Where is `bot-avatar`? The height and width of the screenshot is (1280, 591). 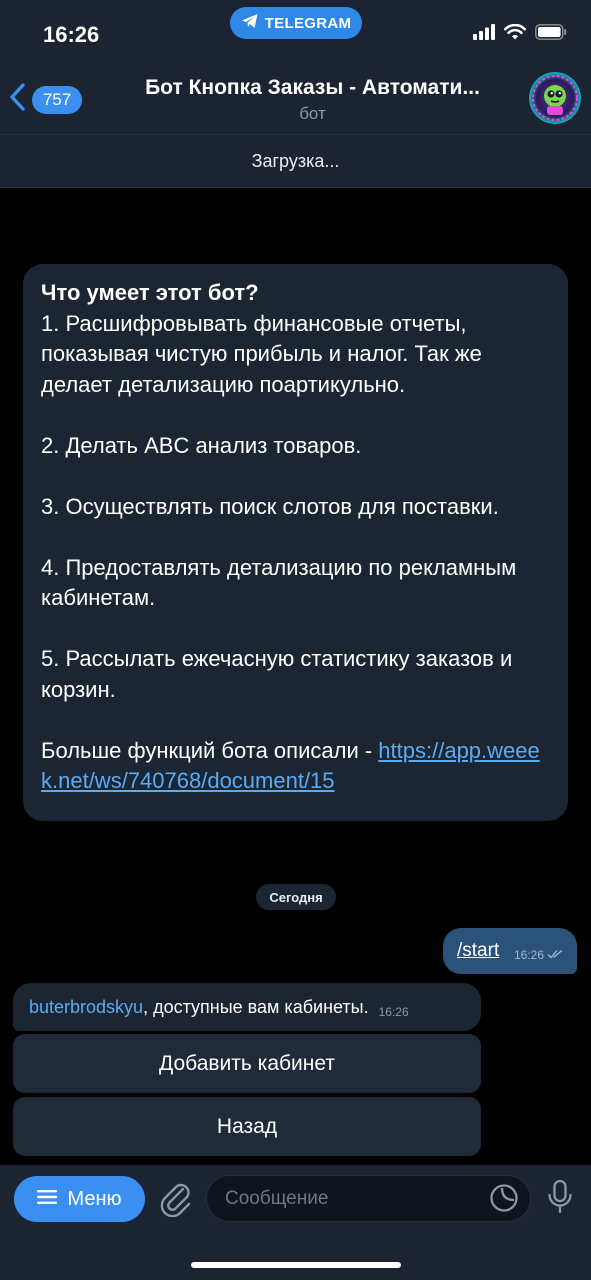
bot-avatar is located at coordinates (555, 98).